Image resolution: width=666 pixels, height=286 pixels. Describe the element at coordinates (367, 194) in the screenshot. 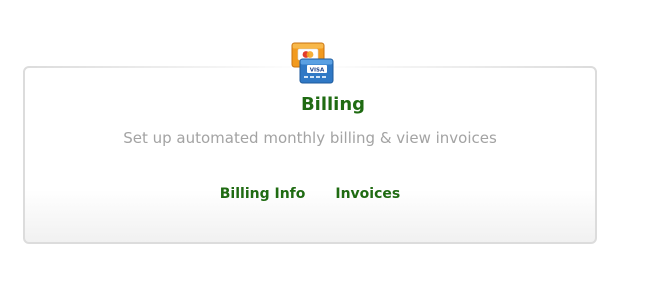

I see `invoices-link: Invoices` at that location.